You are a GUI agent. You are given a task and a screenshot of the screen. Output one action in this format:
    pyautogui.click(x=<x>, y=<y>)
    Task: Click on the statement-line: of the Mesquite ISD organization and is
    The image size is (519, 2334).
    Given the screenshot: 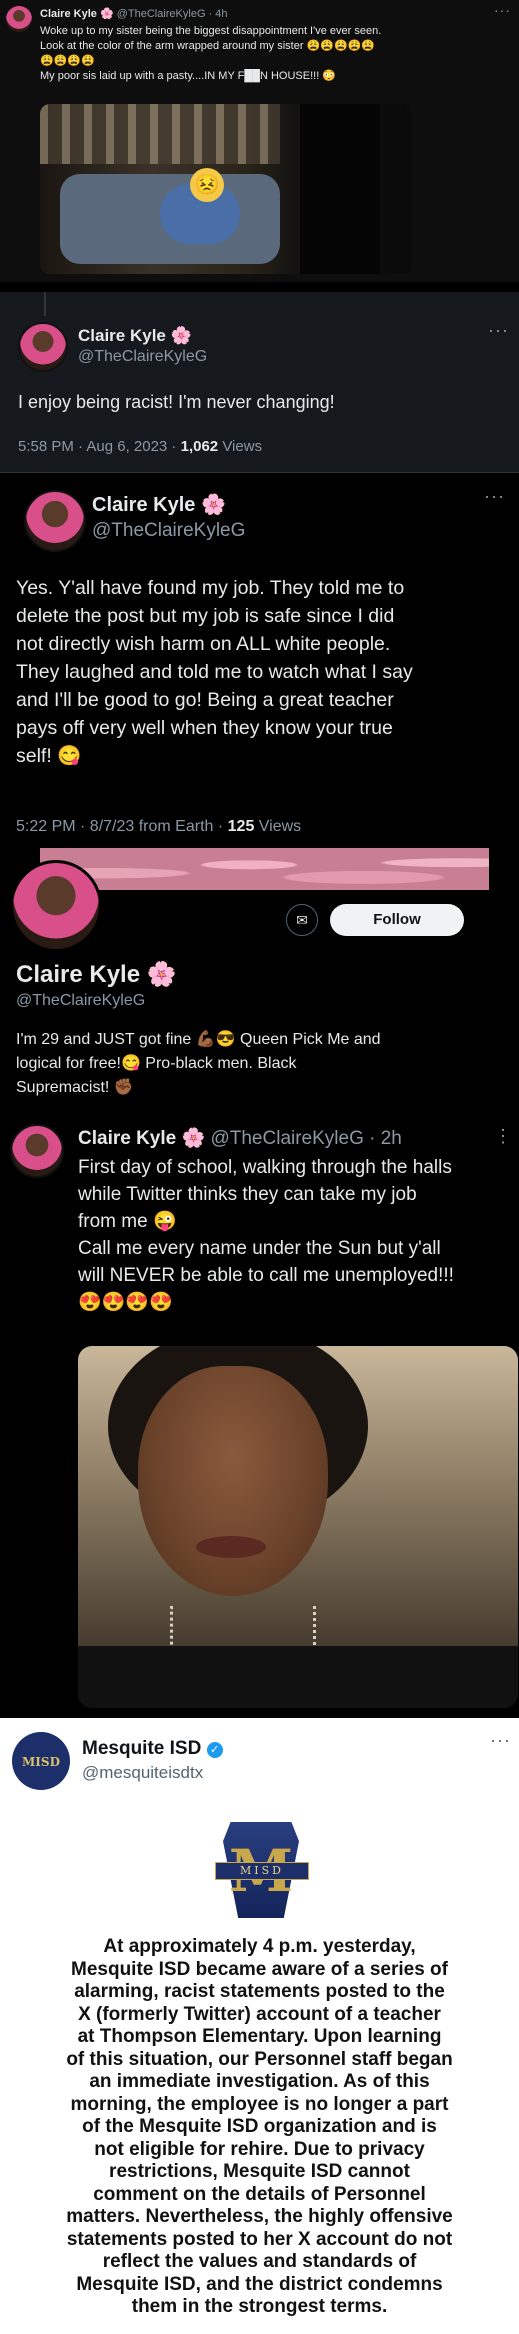 What is the action you would take?
    pyautogui.click(x=259, y=2126)
    